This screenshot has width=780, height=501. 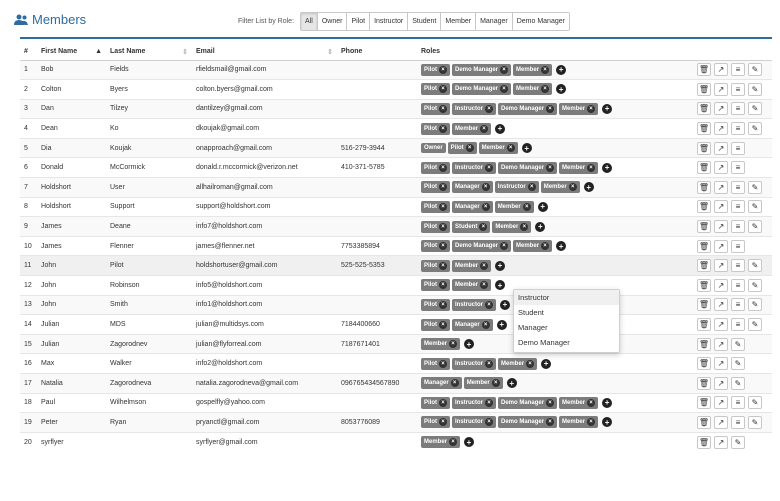 What do you see at coordinates (566, 312) in the screenshot?
I see `dropdown-item-student: Student` at bounding box center [566, 312].